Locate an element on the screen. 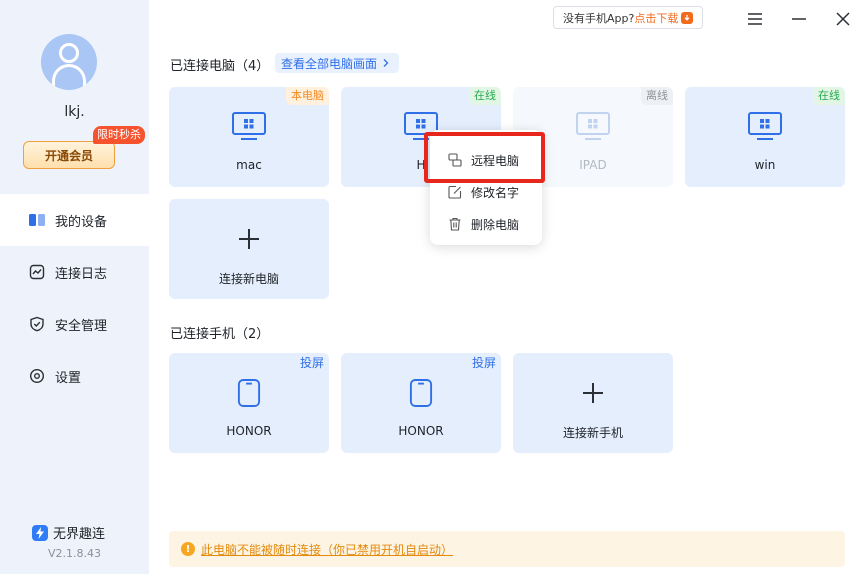 The width and height of the screenshot is (862, 574). promo-tag: 限时秒杀 is located at coordinates (119, 135).